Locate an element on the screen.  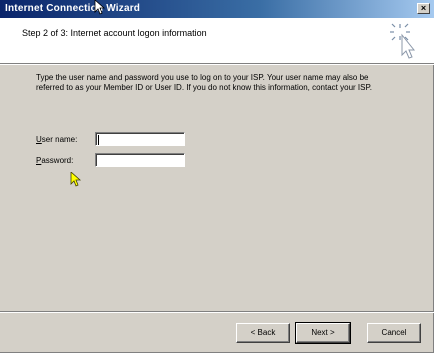
password-label: Password: is located at coordinates (54, 160).